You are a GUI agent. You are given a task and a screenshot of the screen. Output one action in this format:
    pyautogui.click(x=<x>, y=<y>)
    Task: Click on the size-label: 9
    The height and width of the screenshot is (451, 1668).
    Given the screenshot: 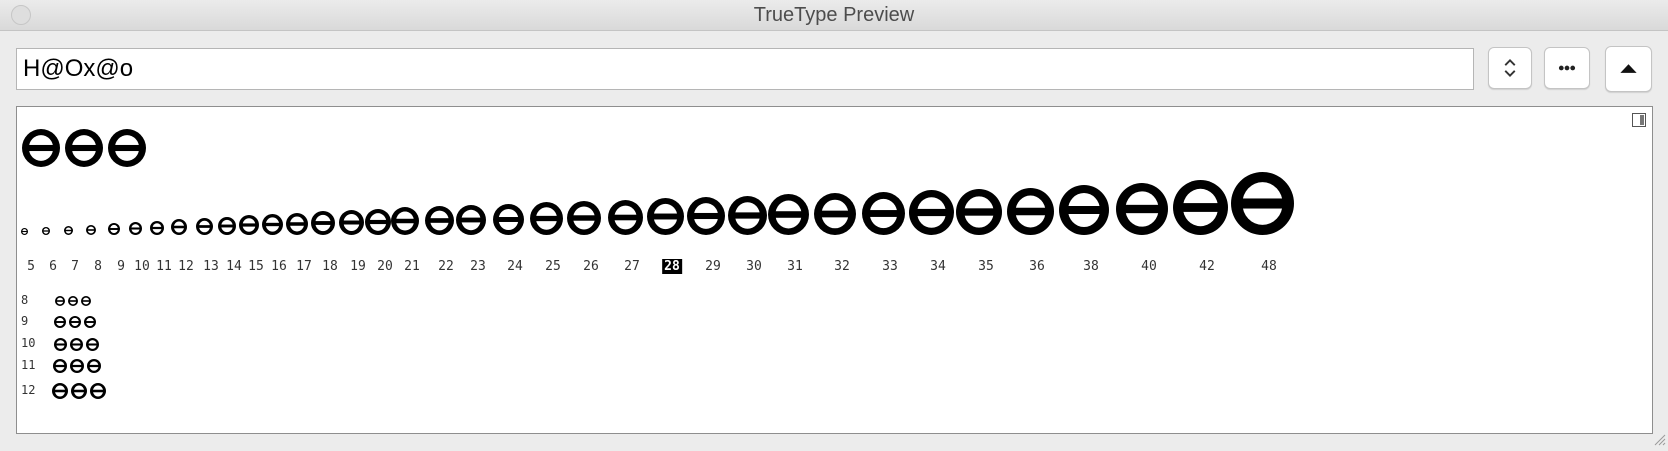 What is the action you would take?
    pyautogui.click(x=121, y=266)
    